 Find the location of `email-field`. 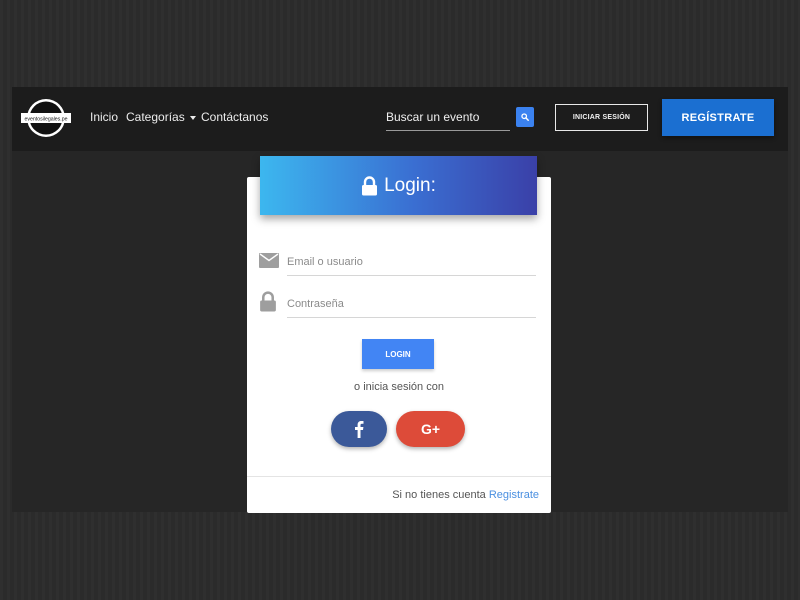

email-field is located at coordinates (411, 263).